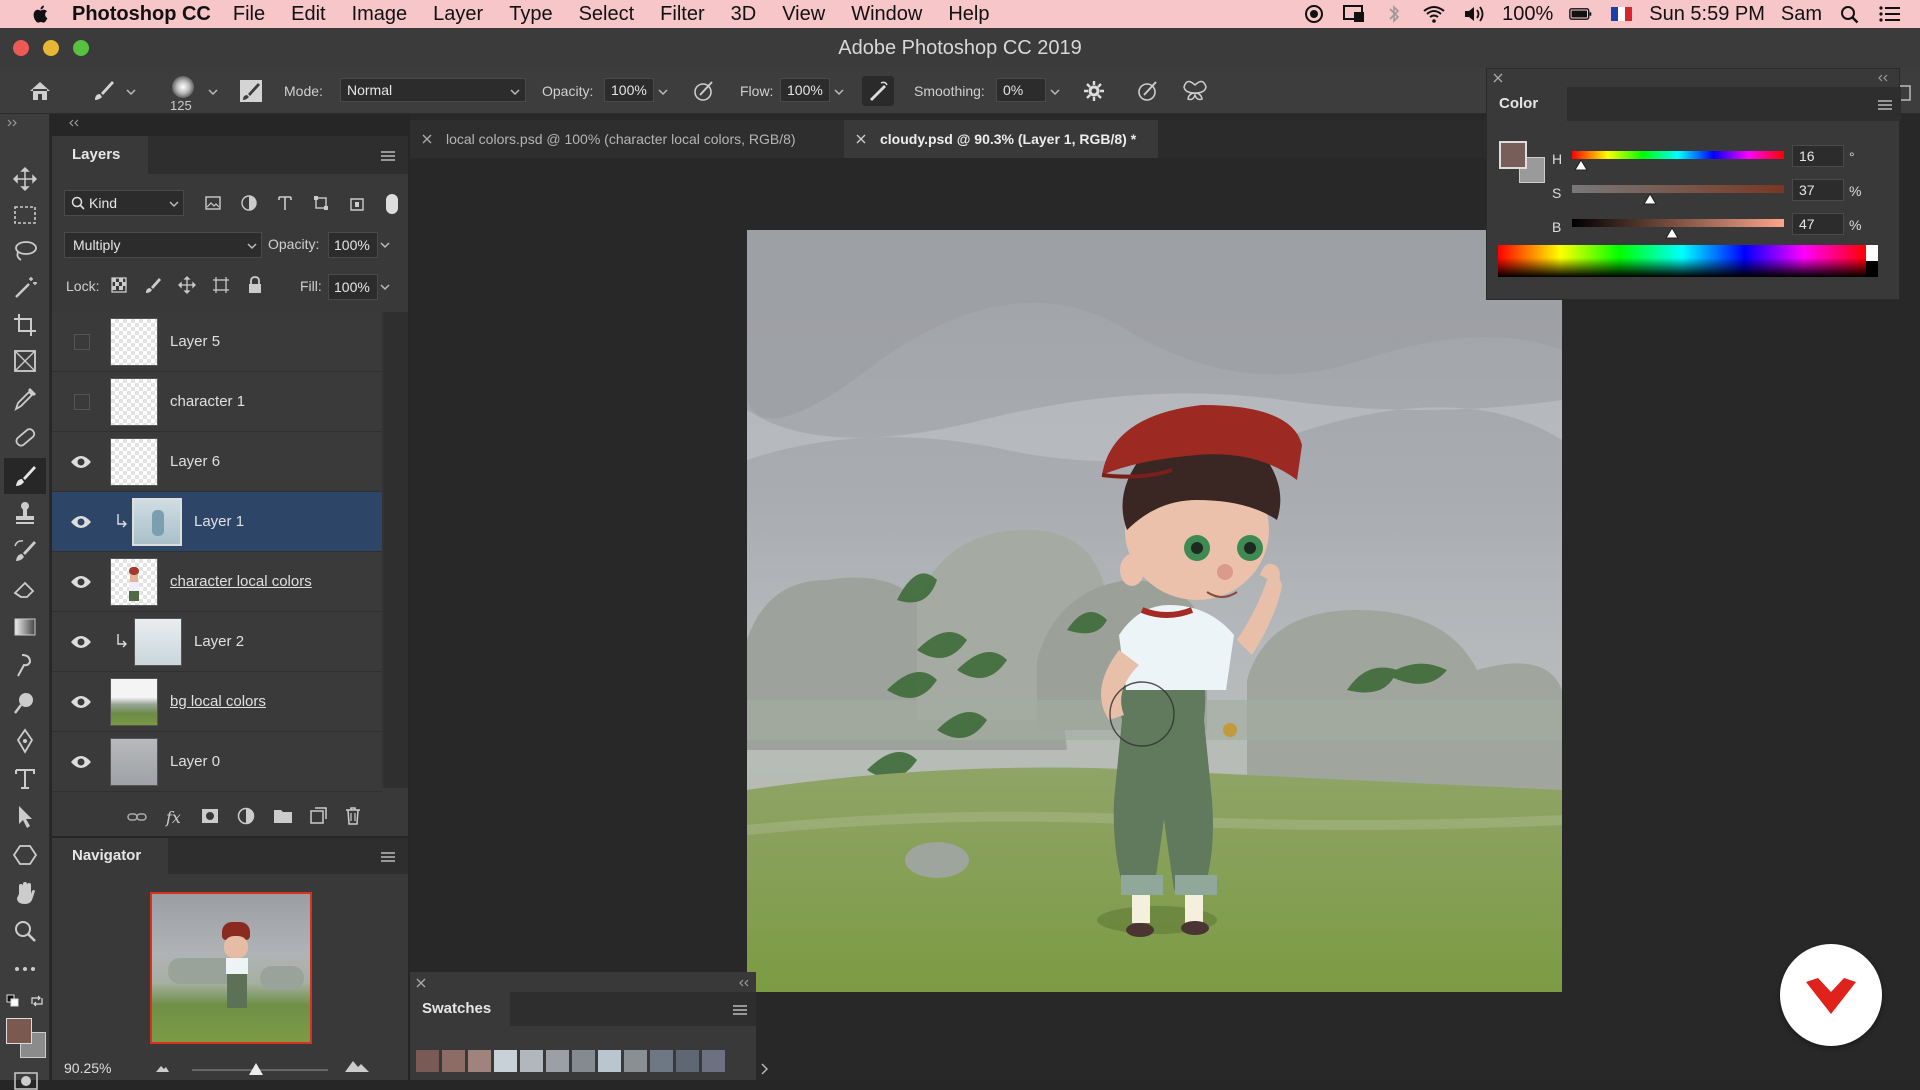 This screenshot has height=1090, width=1920. What do you see at coordinates (217, 462) in the screenshot?
I see `layer-row-layer-6: Layer 6` at bounding box center [217, 462].